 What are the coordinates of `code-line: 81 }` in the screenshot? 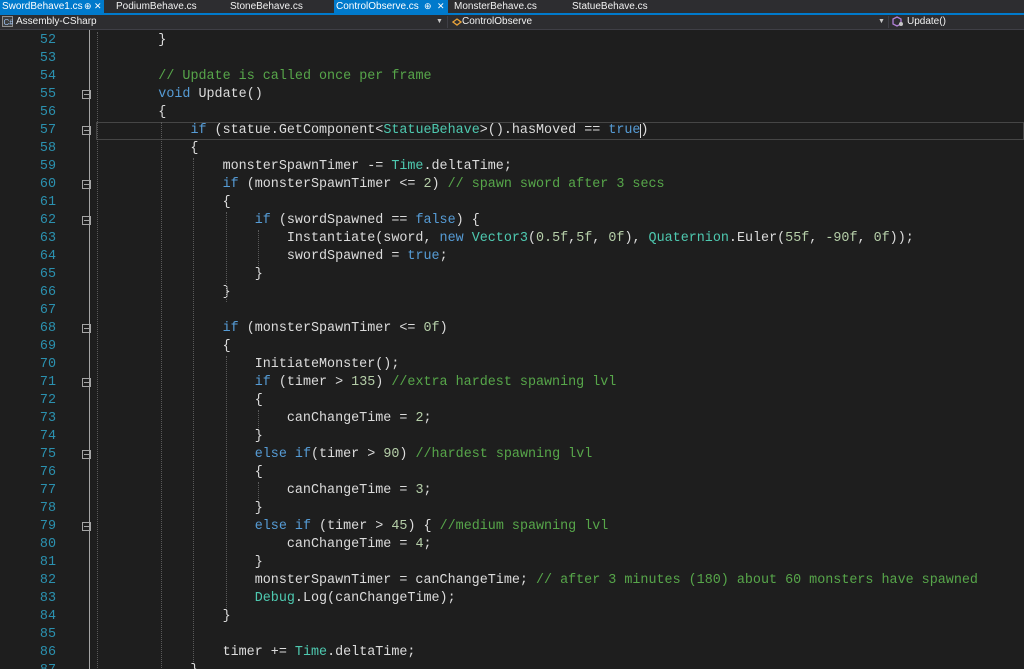 It's located at (512, 563).